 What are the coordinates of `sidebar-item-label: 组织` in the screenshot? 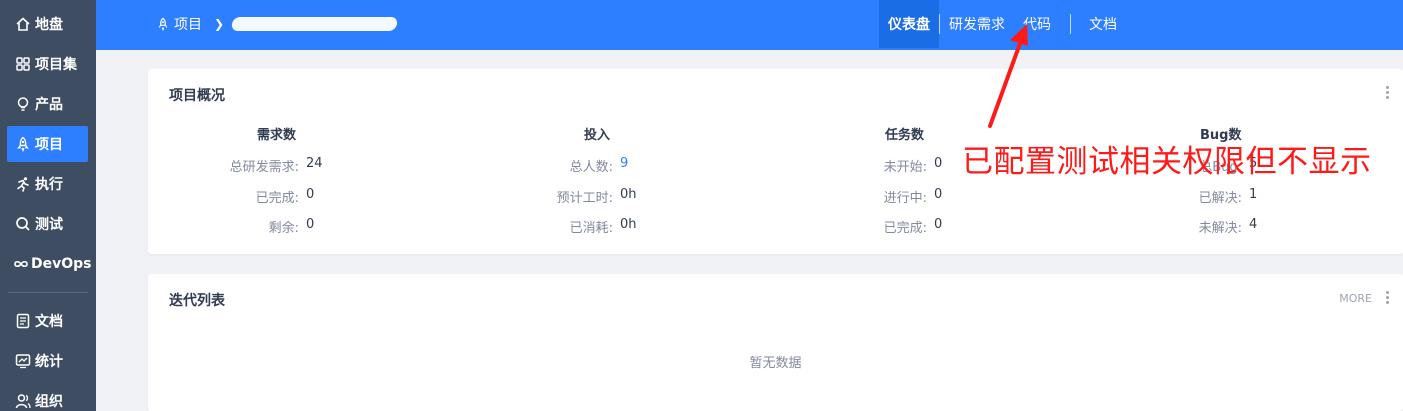 It's located at (49, 402).